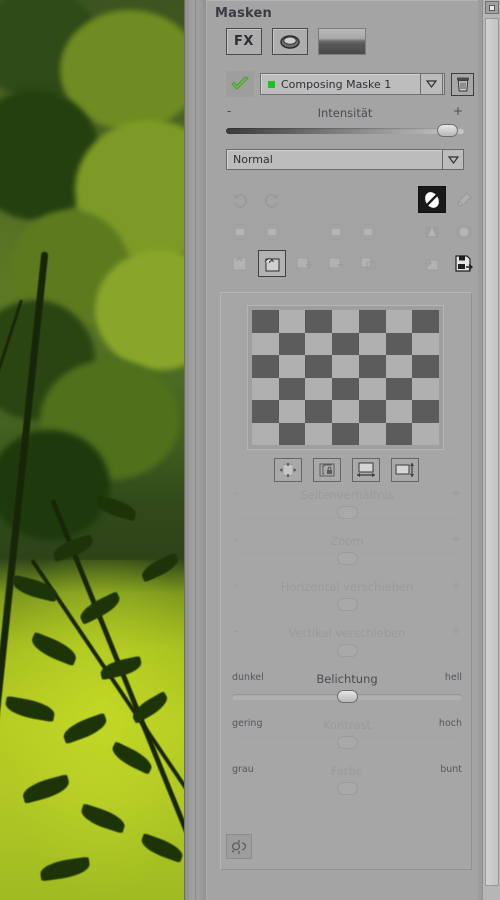 The image size is (500, 900). I want to click on exposure-slider-knob, so click(347, 696).